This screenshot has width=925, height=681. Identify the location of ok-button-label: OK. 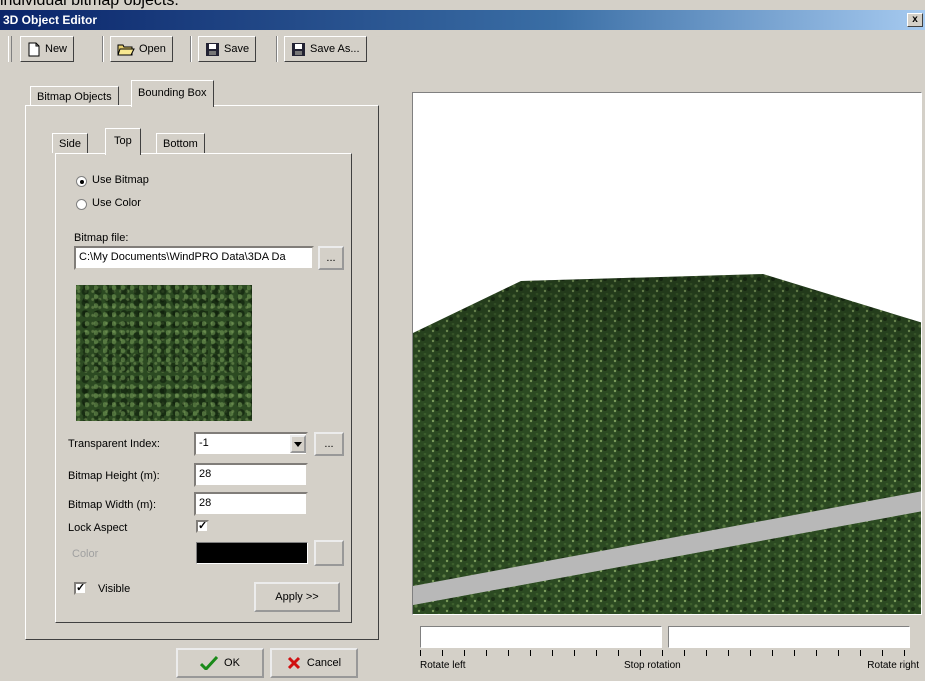
(232, 663).